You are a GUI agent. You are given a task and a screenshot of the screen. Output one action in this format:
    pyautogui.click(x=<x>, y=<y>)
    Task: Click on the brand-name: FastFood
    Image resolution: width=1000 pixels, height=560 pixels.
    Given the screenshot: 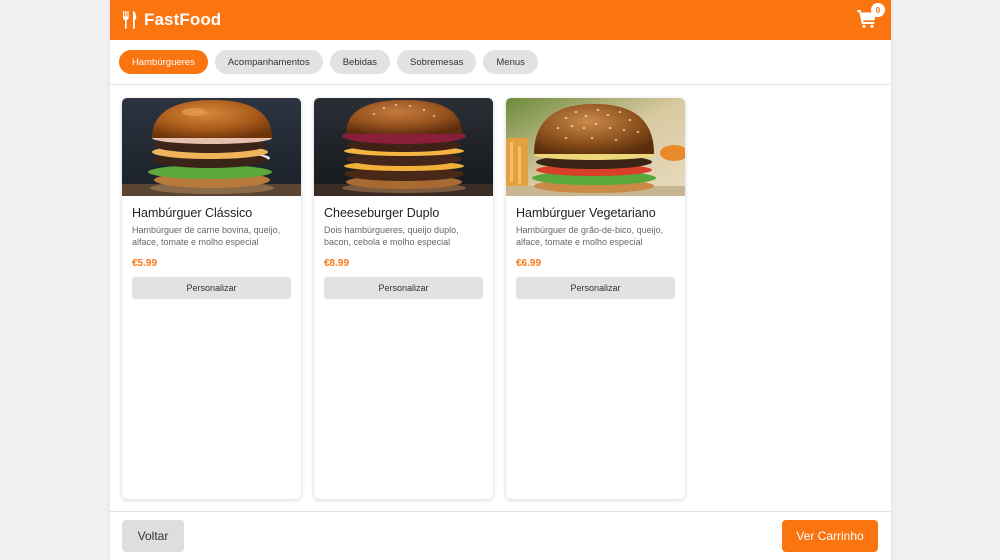 What is the action you would take?
    pyautogui.click(x=183, y=19)
    